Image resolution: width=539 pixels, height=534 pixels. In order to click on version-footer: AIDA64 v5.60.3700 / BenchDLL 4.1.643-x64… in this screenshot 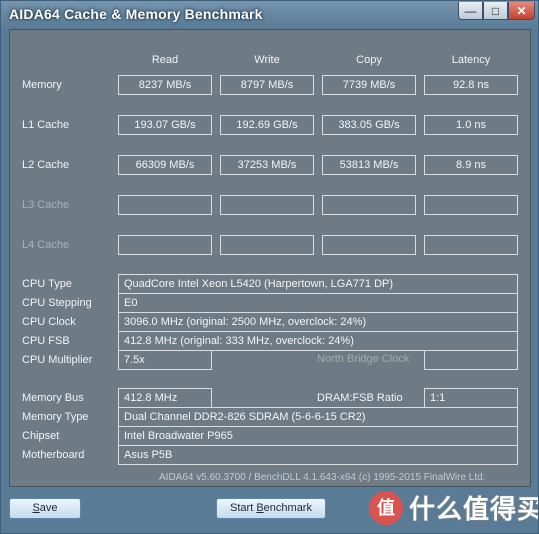, I will do `click(322, 477)`.